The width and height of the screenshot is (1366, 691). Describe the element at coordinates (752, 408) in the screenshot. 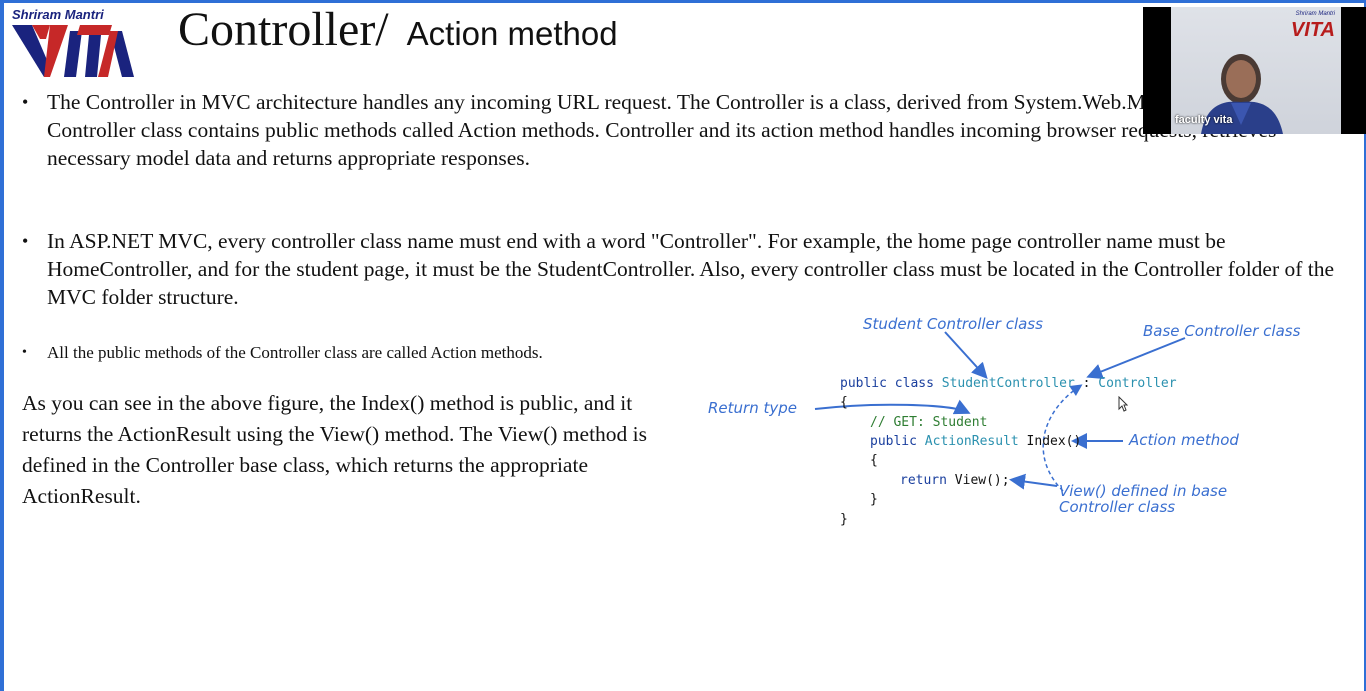

I see `annotation-return-type: Return type` at that location.